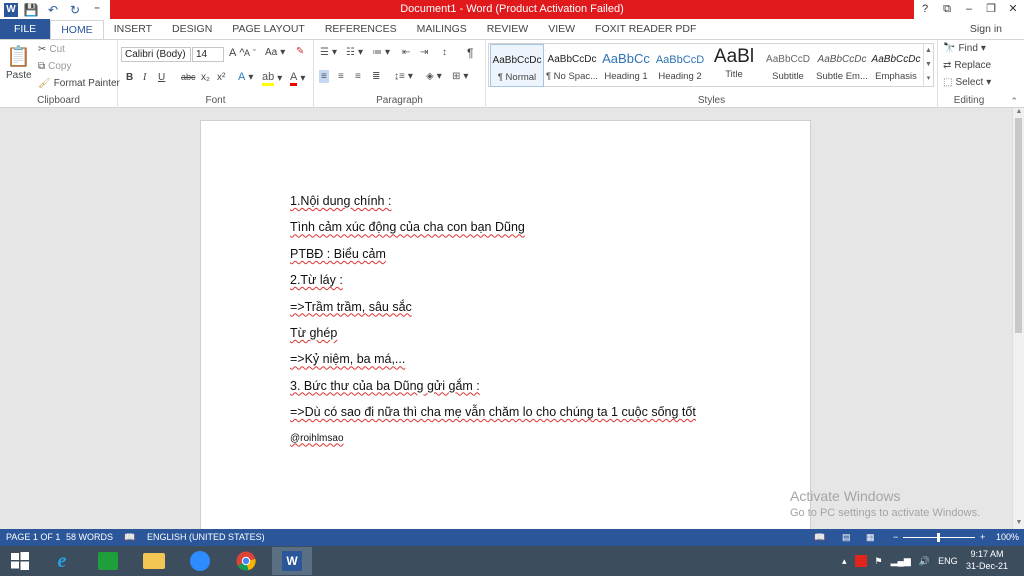 The height and width of the screenshot is (576, 1024). What do you see at coordinates (645, 29) in the screenshot?
I see `tab-foxit-reader-pdf: FOXIT READER PDF` at bounding box center [645, 29].